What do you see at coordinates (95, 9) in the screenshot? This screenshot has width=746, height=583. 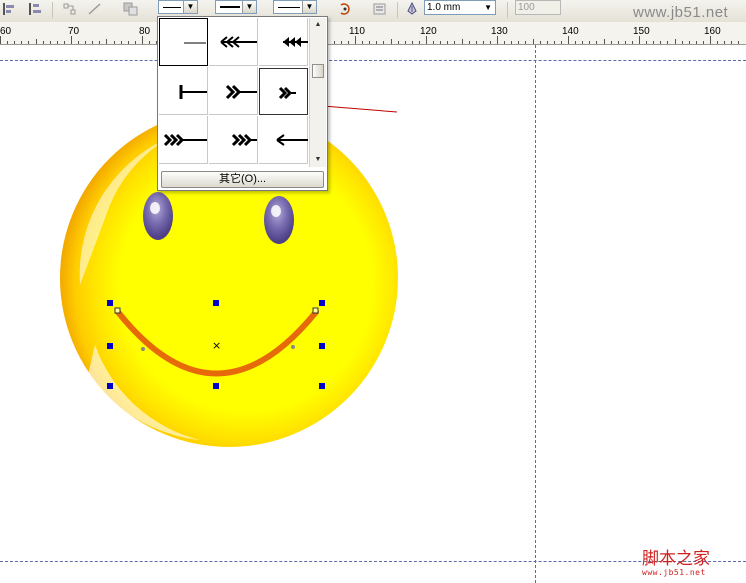 I see `line-tool-icon` at bounding box center [95, 9].